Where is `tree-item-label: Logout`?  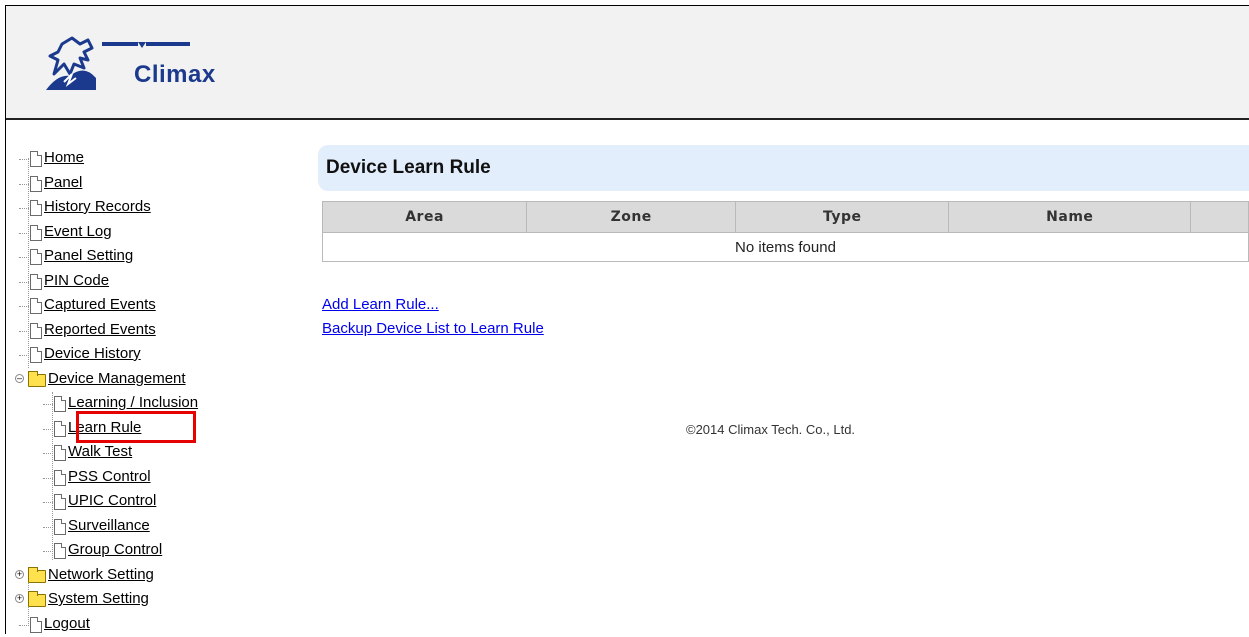 tree-item-label: Logout is located at coordinates (67, 624).